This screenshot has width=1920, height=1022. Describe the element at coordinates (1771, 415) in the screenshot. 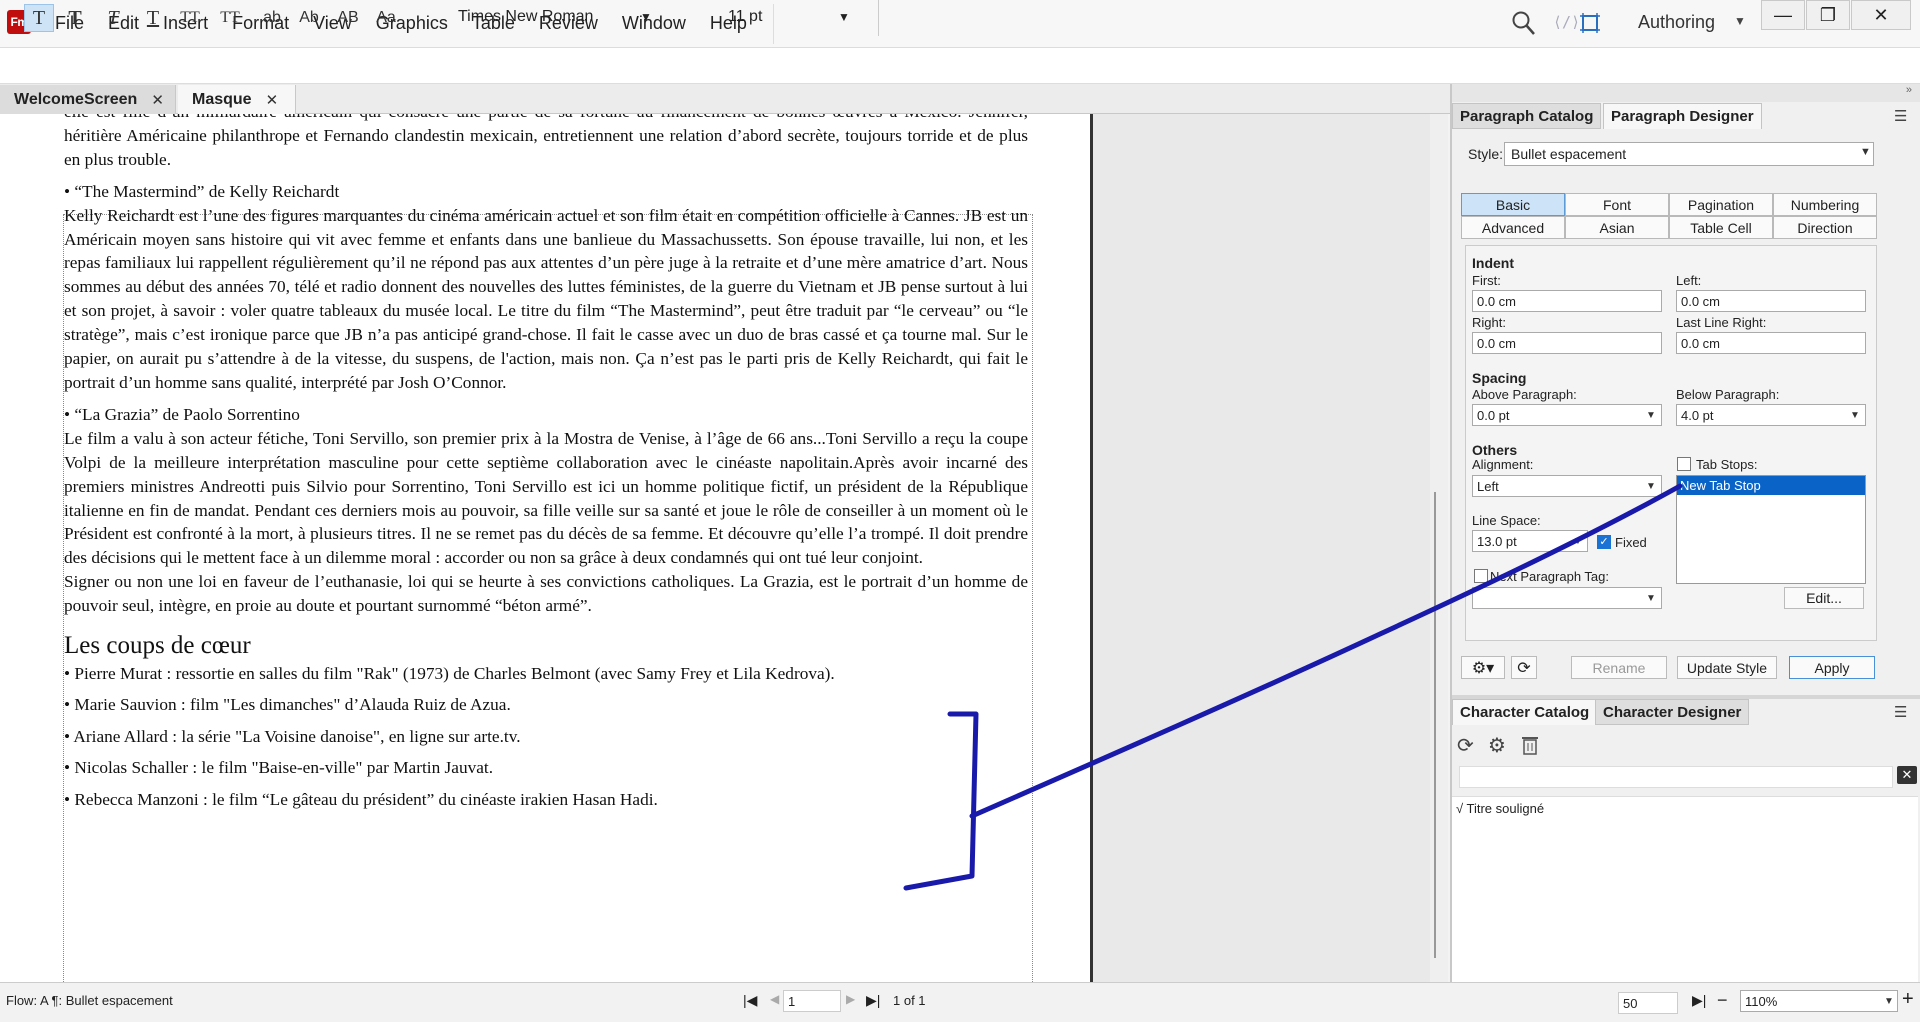

I see `below-paragraph-select: 4.0 pt` at that location.